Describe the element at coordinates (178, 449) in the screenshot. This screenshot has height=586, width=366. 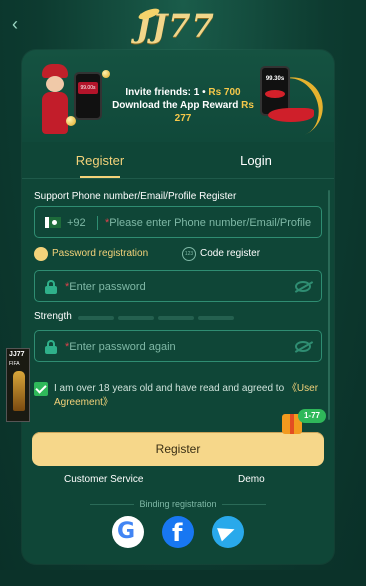
I see `register-button: Register` at that location.